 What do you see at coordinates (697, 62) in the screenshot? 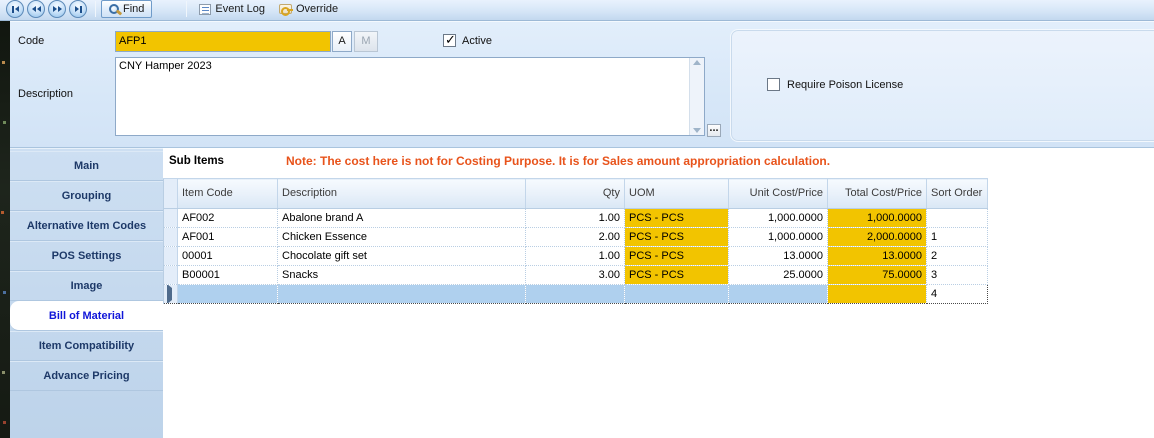
I see `scroll-up-icon` at bounding box center [697, 62].